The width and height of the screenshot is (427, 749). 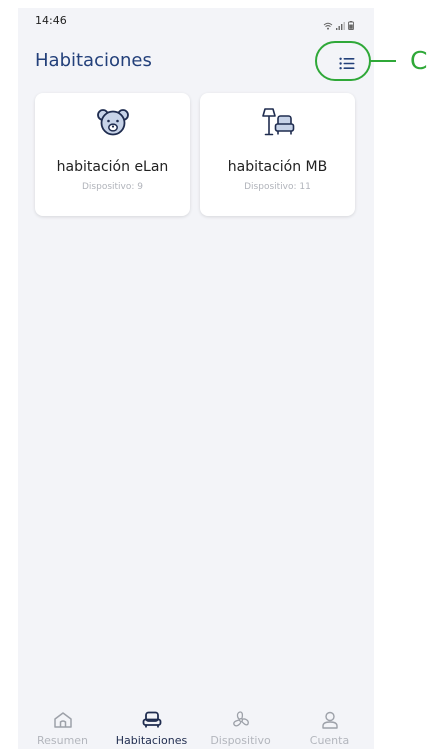 I want to click on wifi-icon, so click(x=328, y=24).